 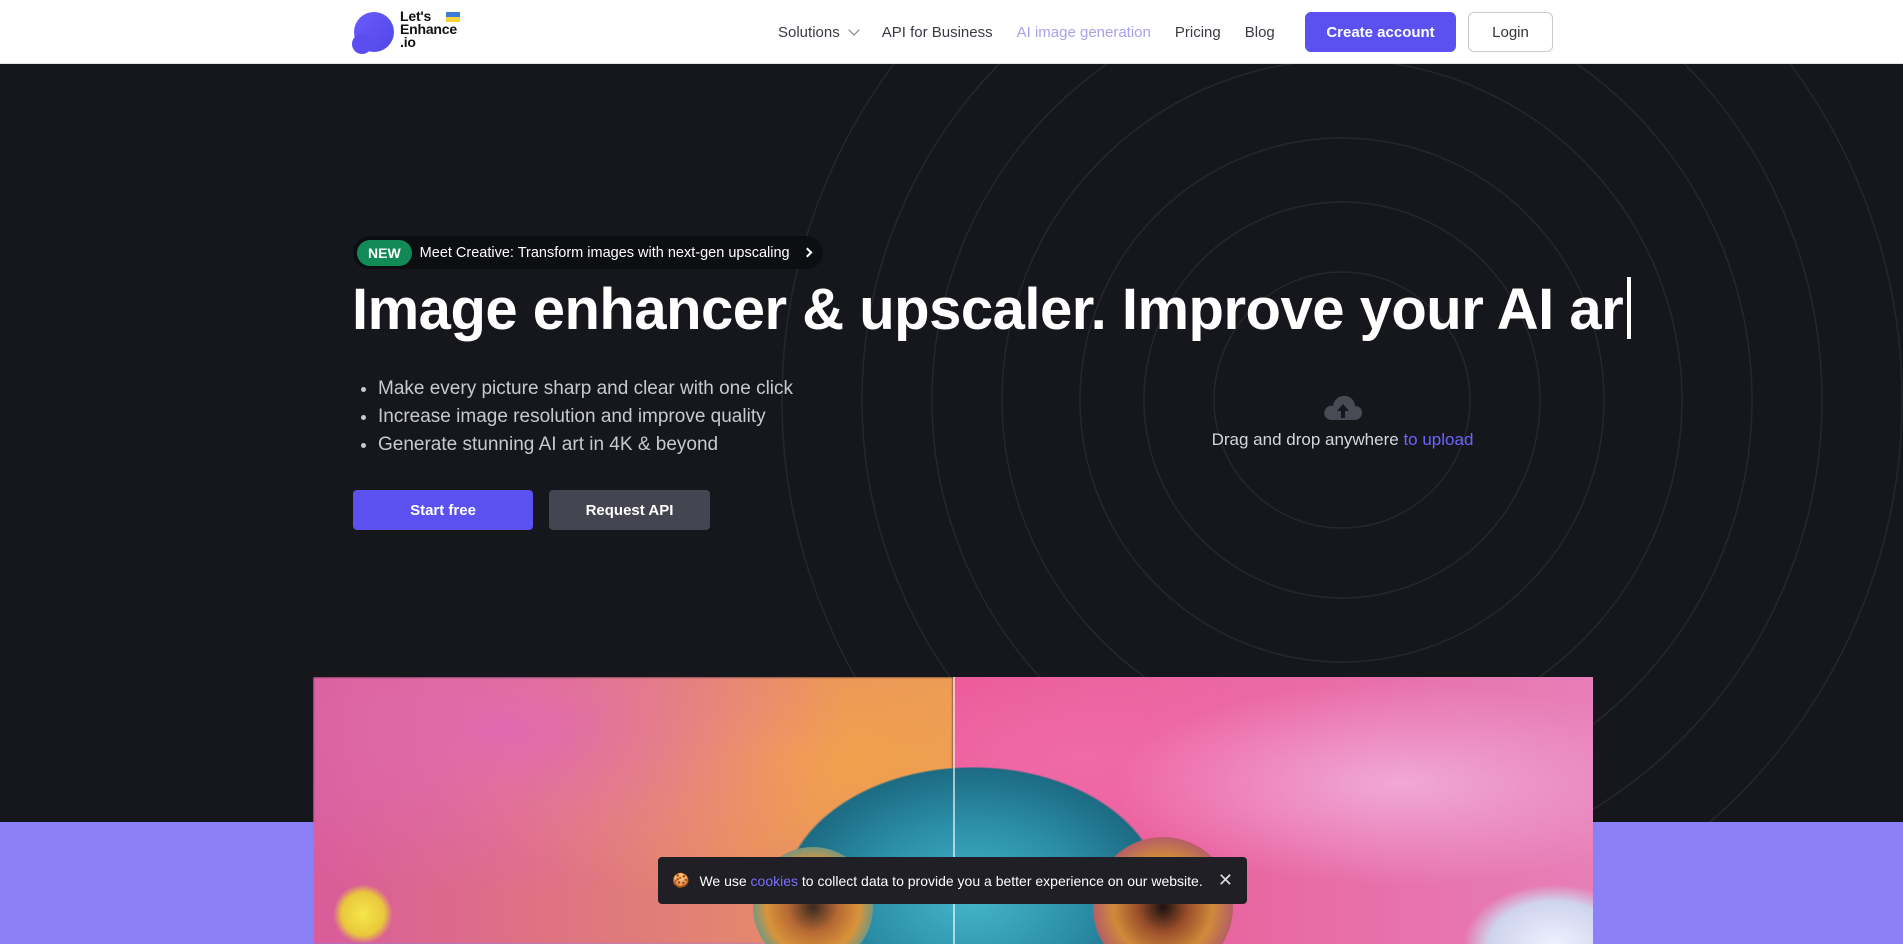 I want to click on nav-api-for-business: API for Business, so click(x=937, y=32).